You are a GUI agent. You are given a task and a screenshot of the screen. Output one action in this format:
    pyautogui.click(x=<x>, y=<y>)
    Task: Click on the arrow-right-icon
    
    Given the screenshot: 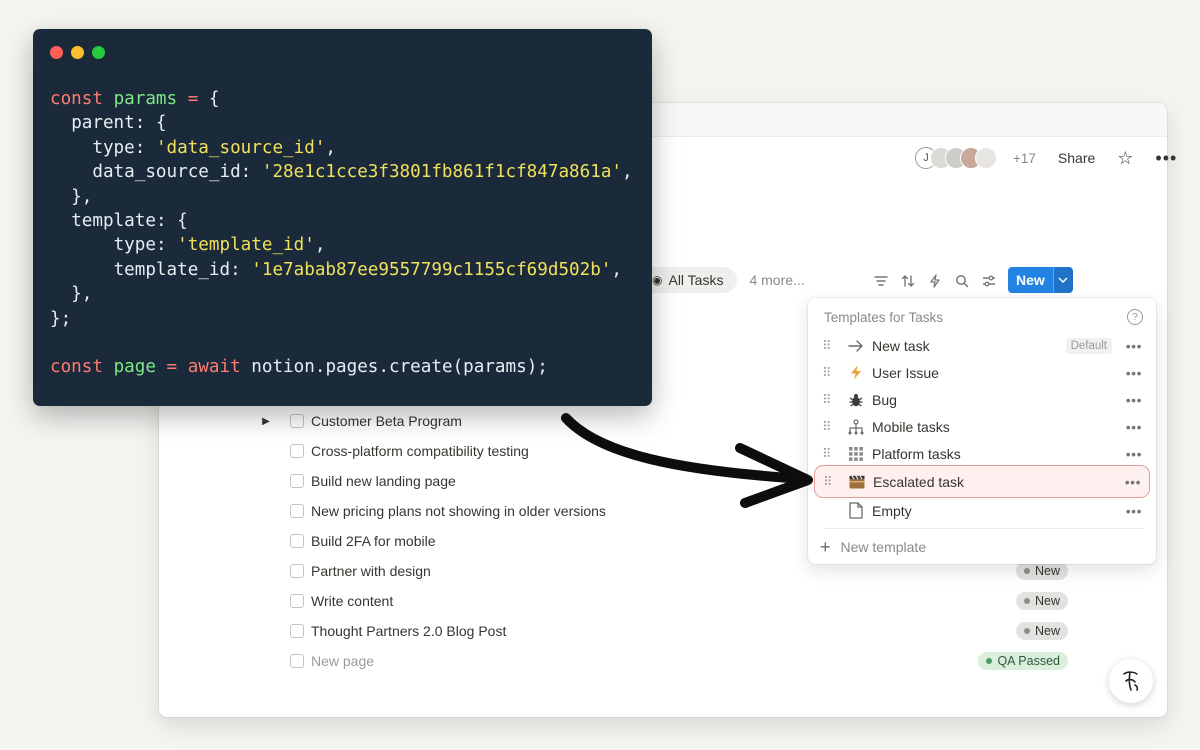 What is the action you would take?
    pyautogui.click(x=856, y=346)
    